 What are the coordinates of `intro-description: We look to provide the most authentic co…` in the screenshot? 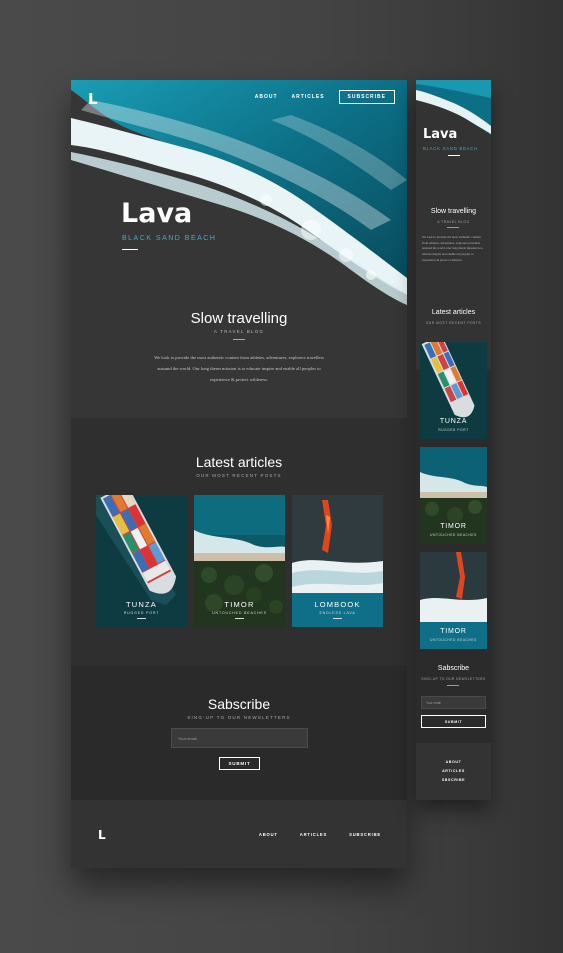 It's located at (239, 368).